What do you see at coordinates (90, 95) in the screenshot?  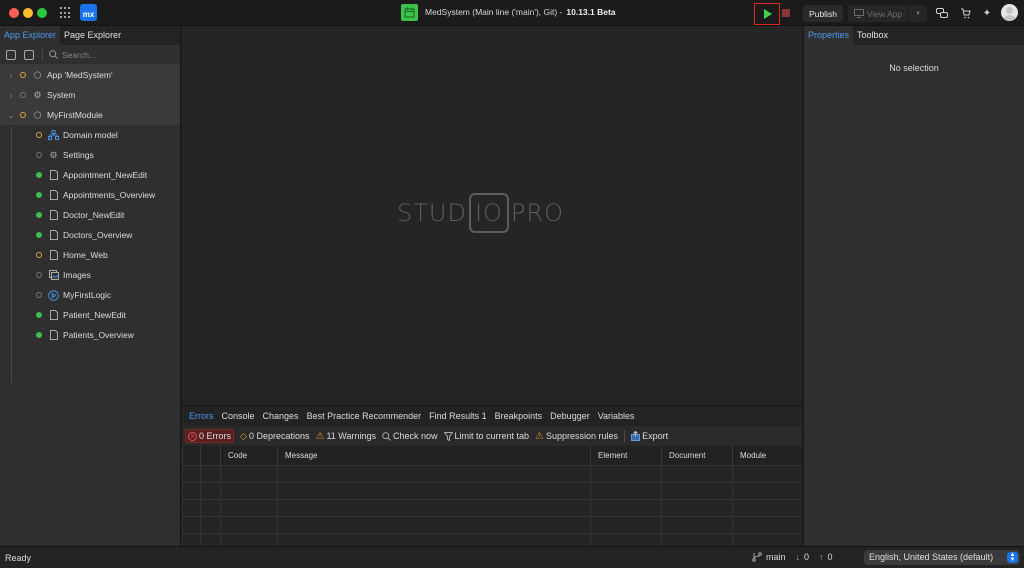 I see `tree-item-system: › ⚙ System` at bounding box center [90, 95].